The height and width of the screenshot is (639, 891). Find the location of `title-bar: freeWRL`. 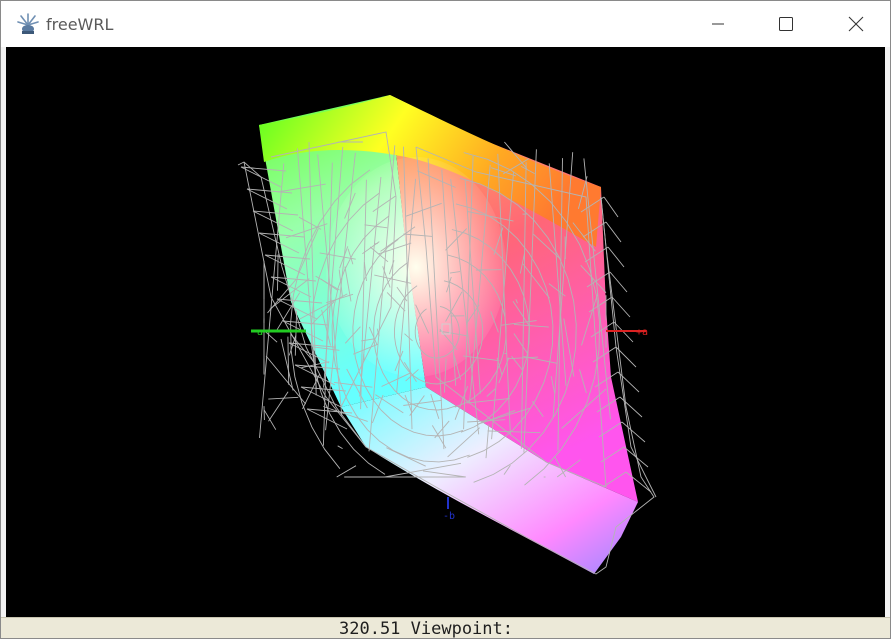

title-bar: freeWRL is located at coordinates (445, 24).